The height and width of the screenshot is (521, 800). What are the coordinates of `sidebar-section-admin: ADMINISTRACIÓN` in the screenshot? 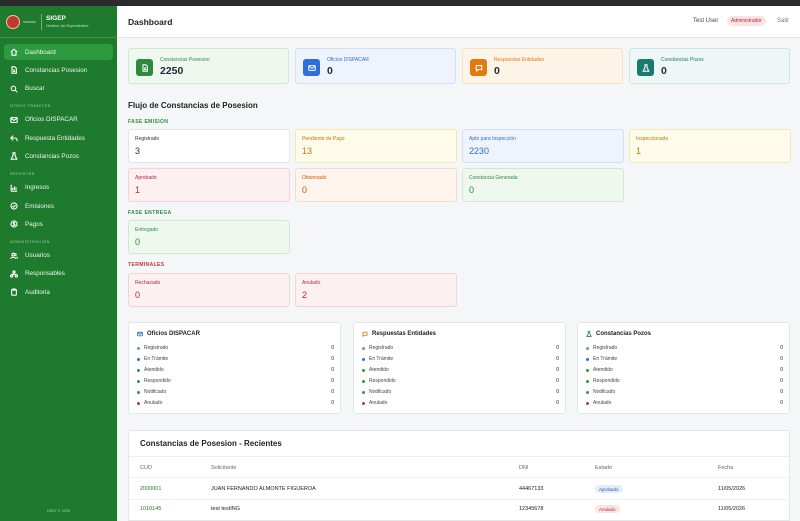 It's located at (30, 241).